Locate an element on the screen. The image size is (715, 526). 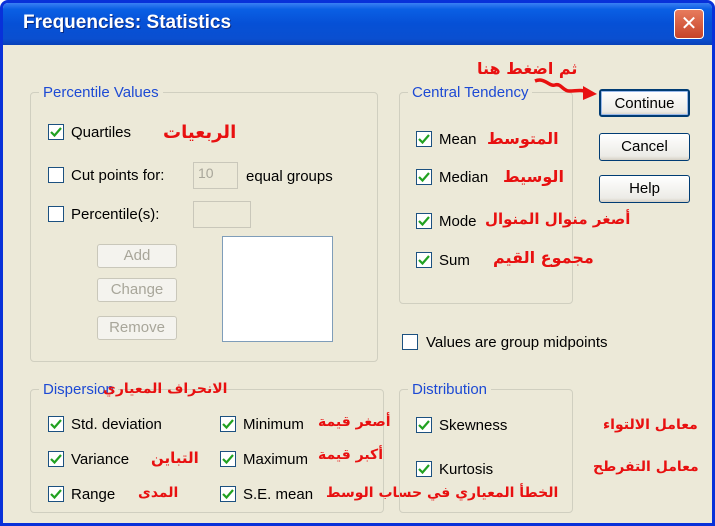
cut-points-checkbox is located at coordinates (56, 175).